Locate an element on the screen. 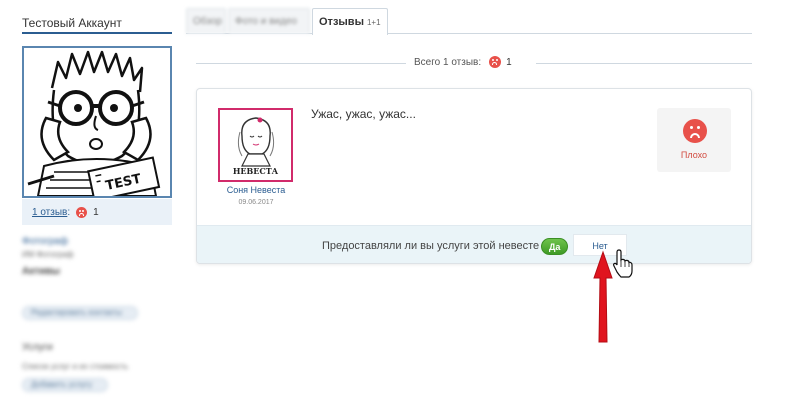  add-service-button: Добавить услугу is located at coordinates (65, 385).